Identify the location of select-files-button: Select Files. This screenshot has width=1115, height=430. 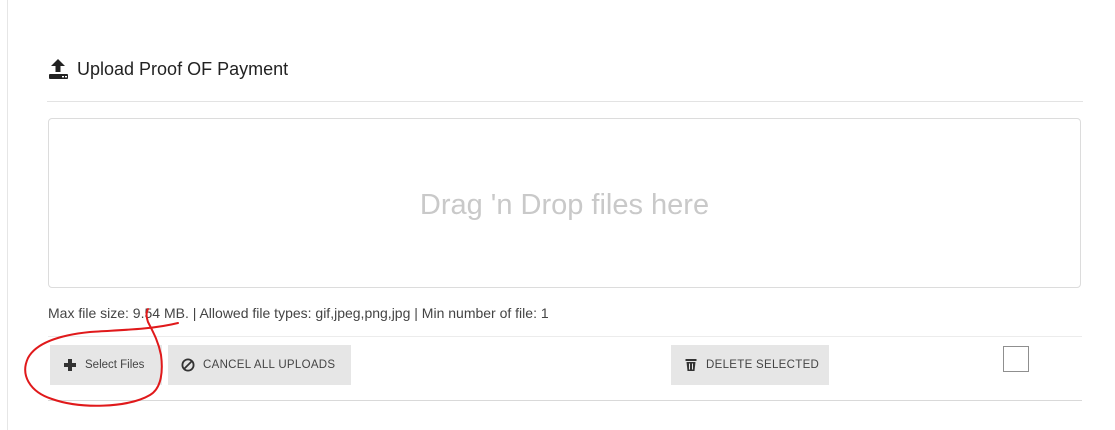
(106, 365).